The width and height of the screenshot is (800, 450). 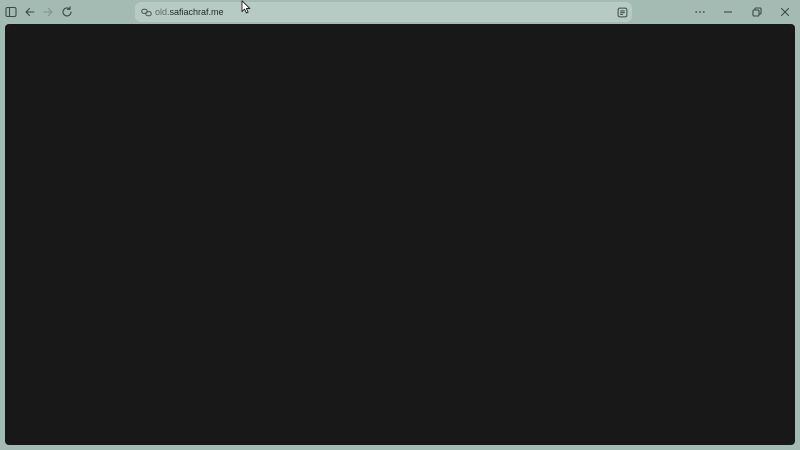 I want to click on arrow-left-icon, so click(x=30, y=12).